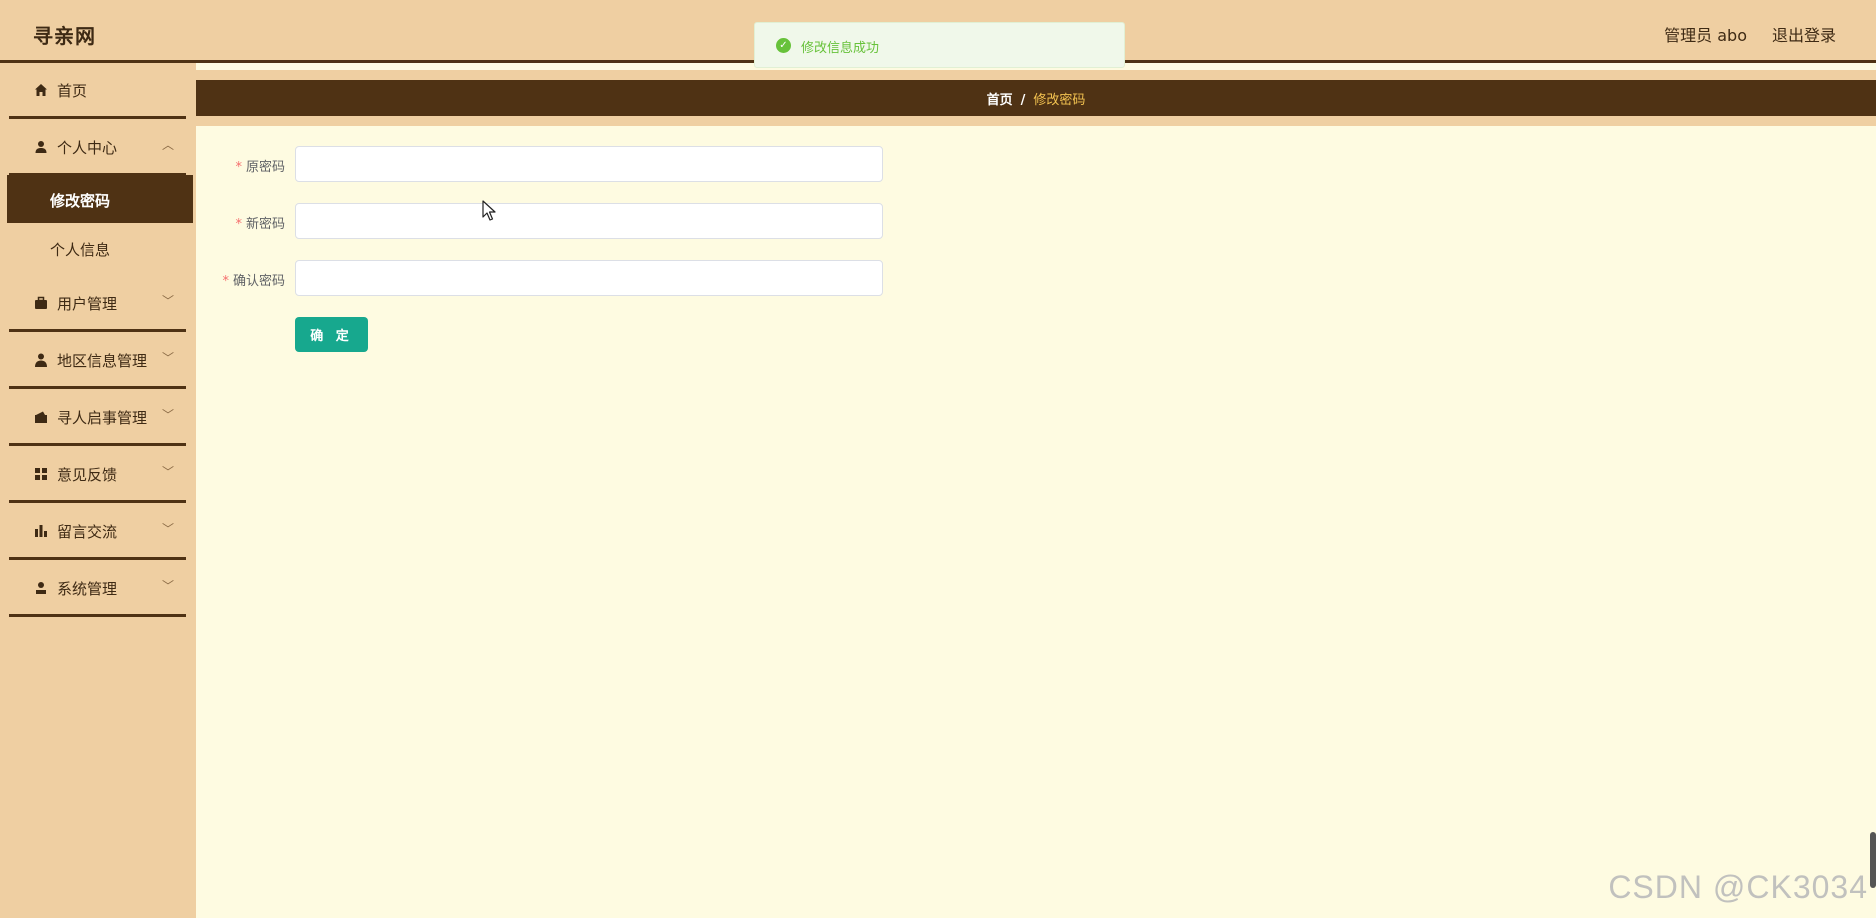  Describe the element at coordinates (41, 90) in the screenshot. I see `home-icon` at that location.